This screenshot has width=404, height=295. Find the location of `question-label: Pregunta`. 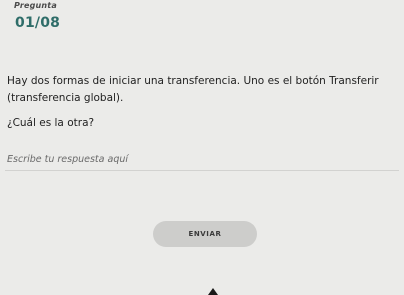

question-label: Pregunta is located at coordinates (35, 5).